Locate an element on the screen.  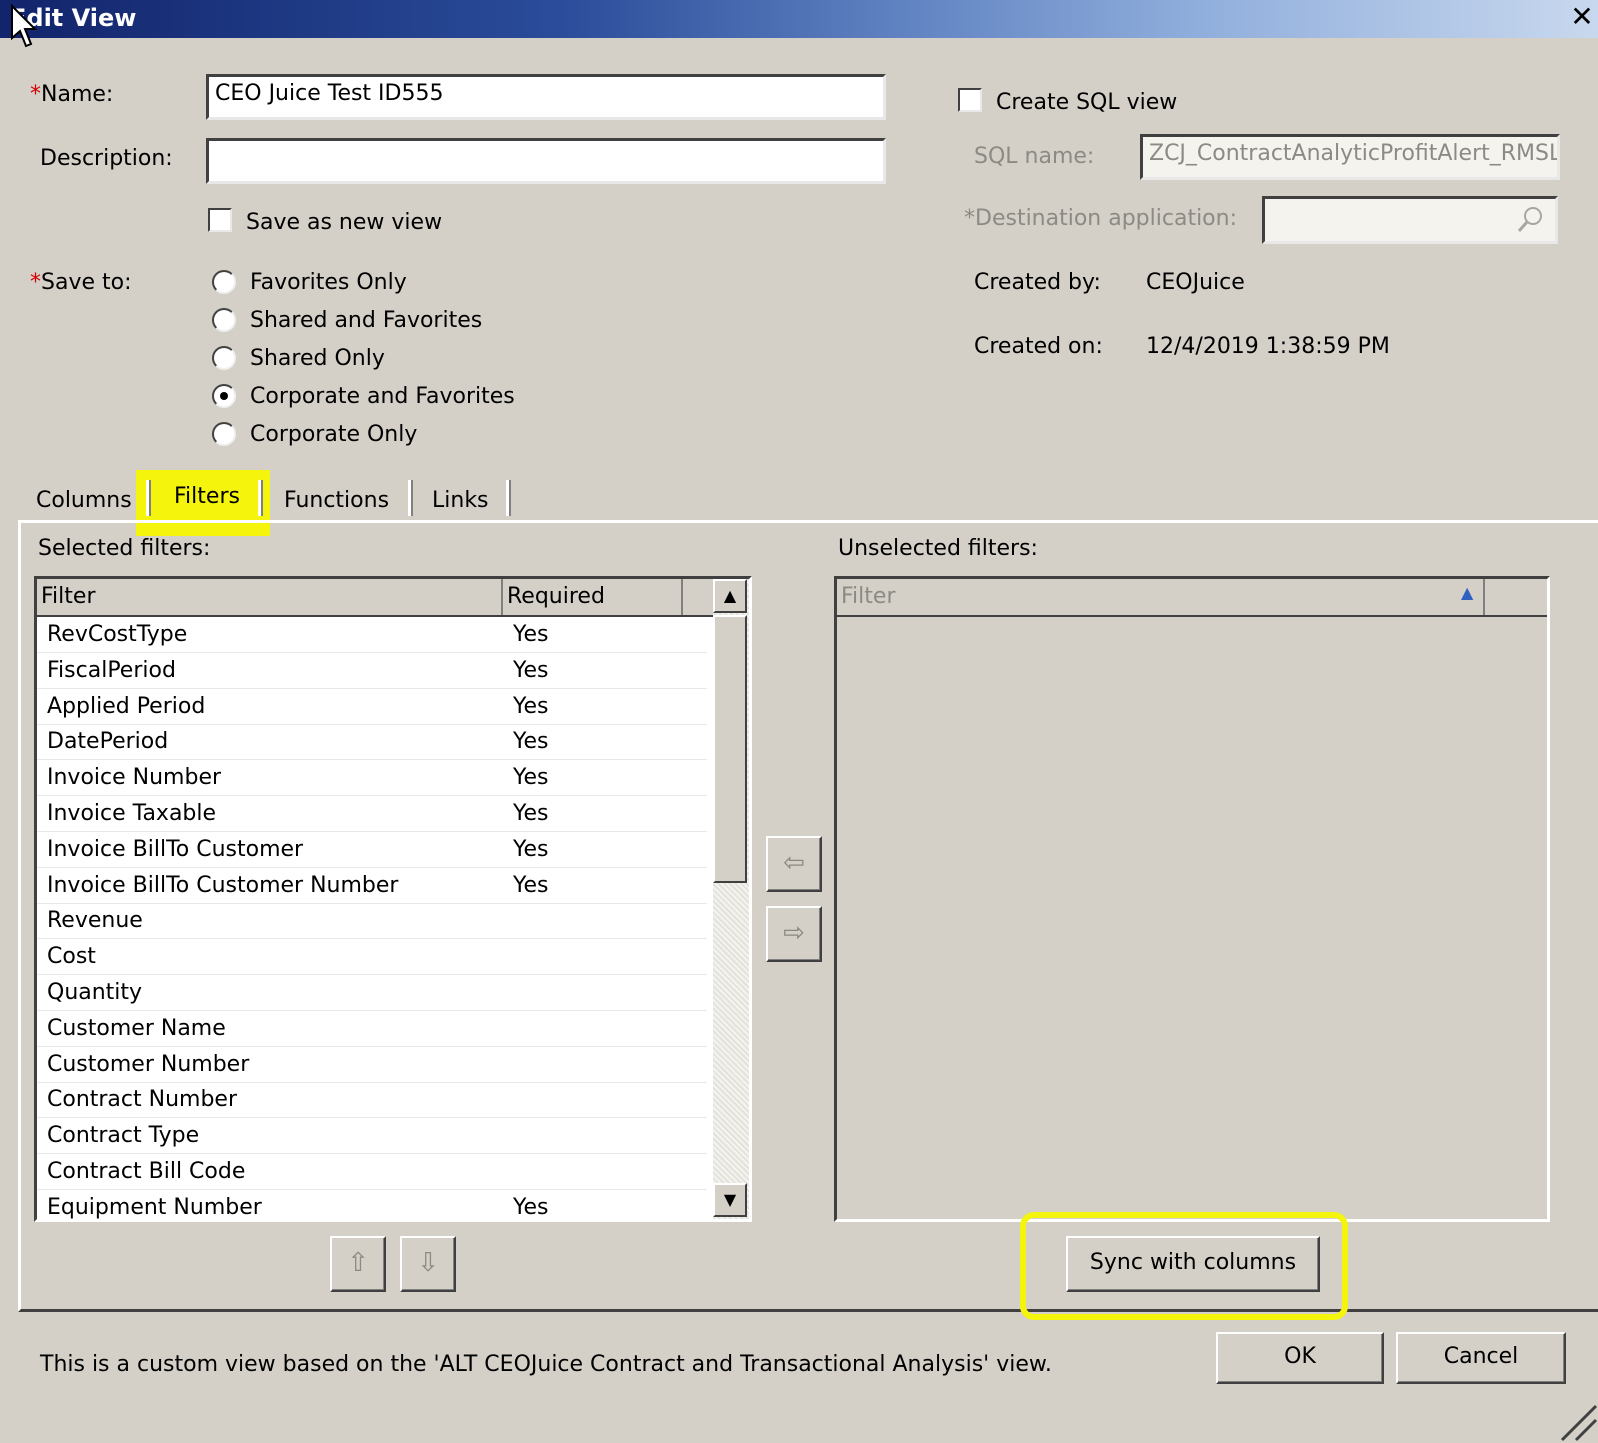
created-by-label: Created by: is located at coordinates (1037, 282).